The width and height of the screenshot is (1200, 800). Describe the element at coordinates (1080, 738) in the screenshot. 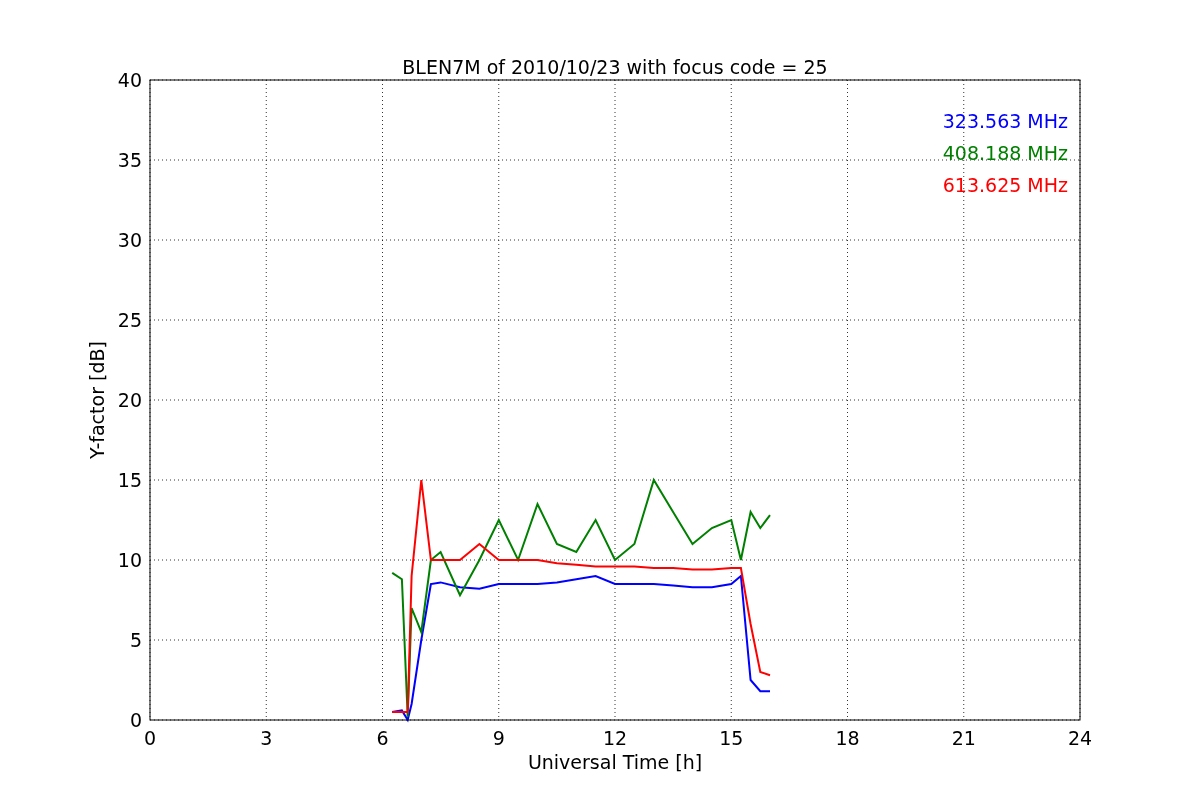

I see `x-tick-label: 24` at that location.